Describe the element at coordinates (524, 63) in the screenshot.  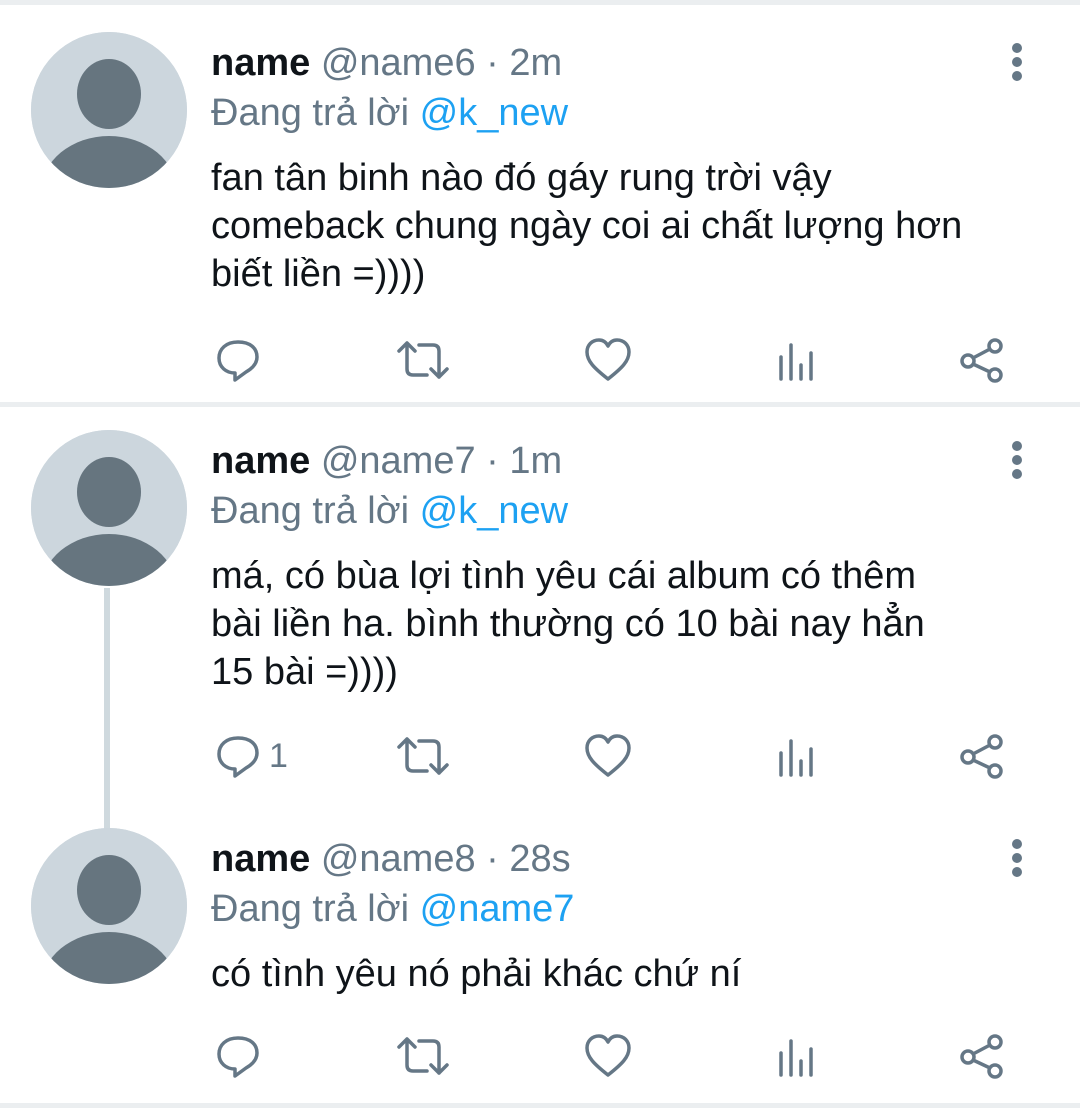
I see `timestamp: · 2m` at that location.